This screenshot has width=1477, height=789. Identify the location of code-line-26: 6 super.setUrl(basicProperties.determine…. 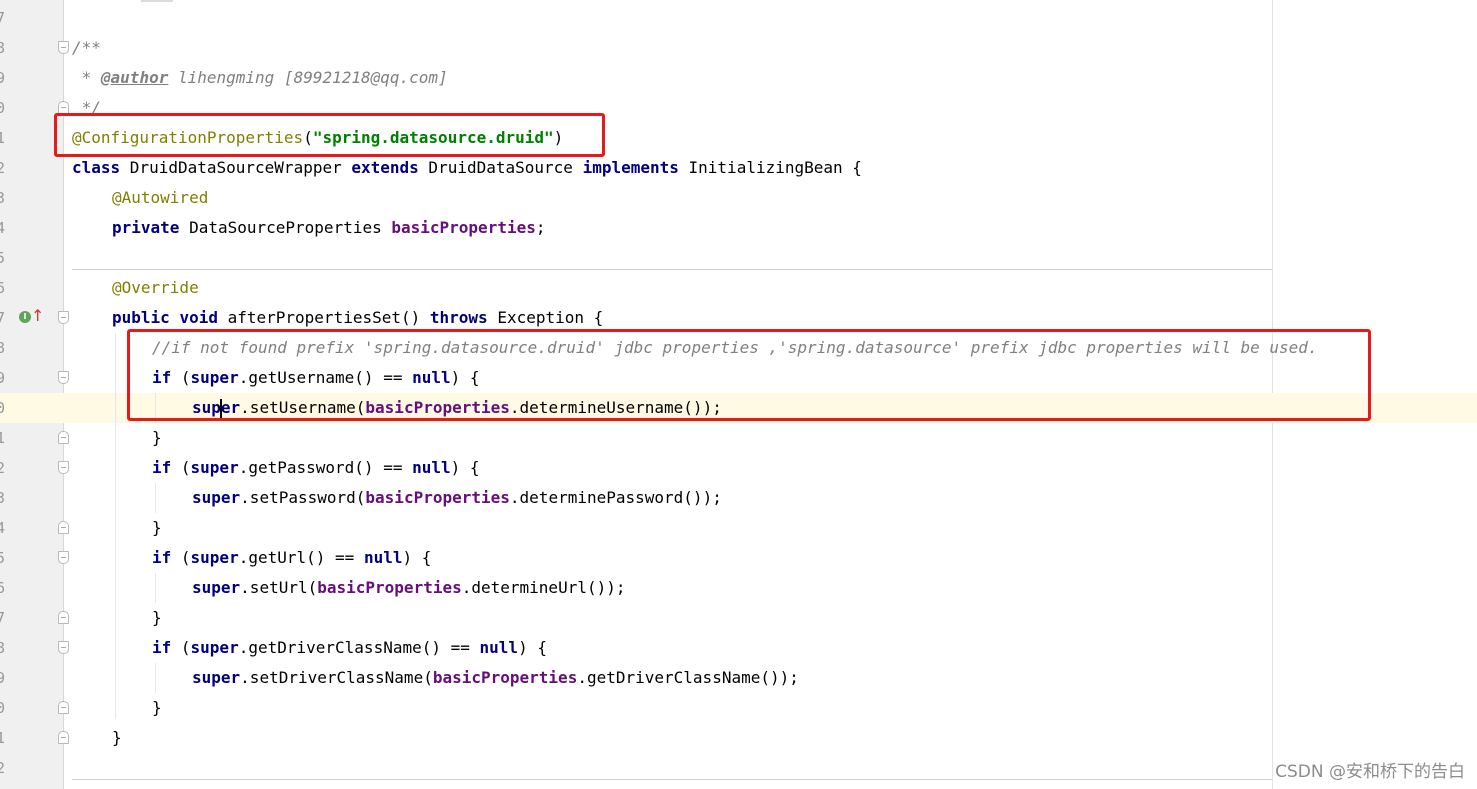
(738, 588).